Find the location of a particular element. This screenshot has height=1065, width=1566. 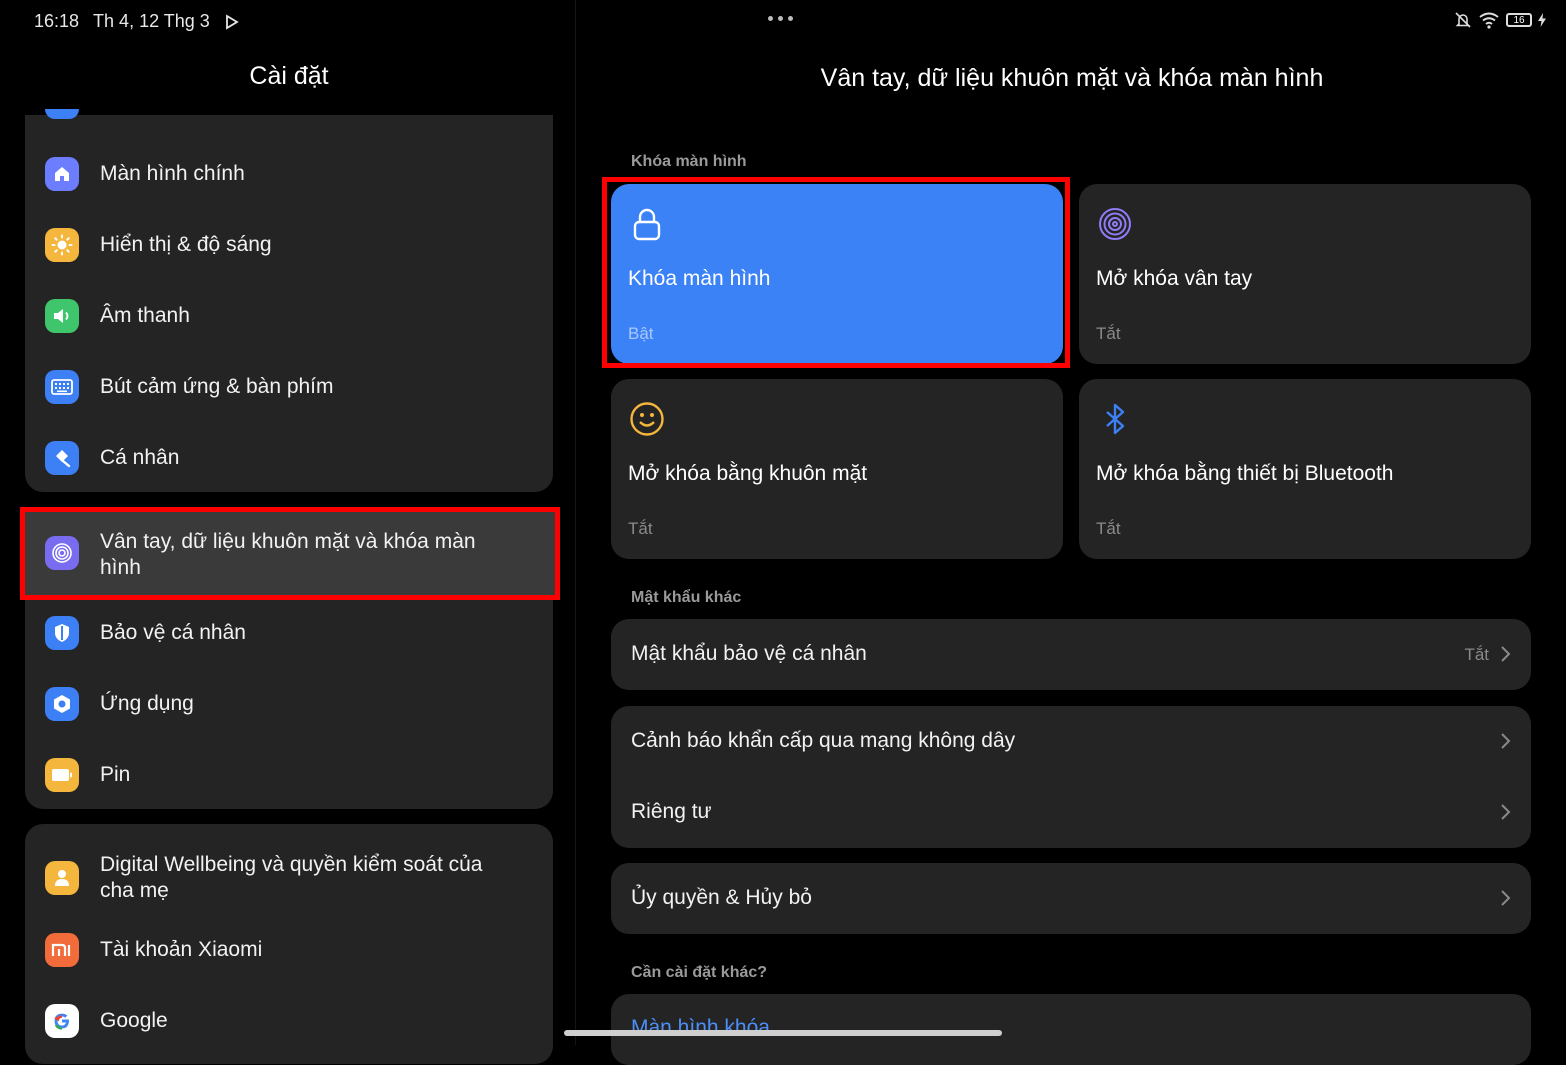

window-options-icon is located at coordinates (780, 18).